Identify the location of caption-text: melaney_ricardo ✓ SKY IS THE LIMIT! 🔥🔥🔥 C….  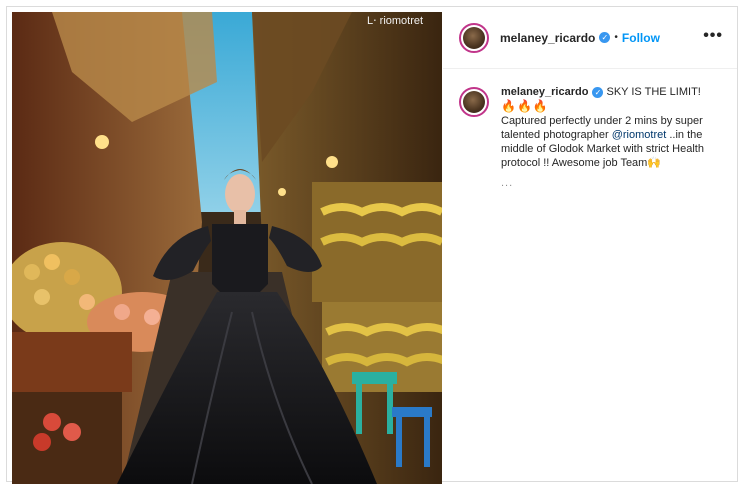
(611, 137).